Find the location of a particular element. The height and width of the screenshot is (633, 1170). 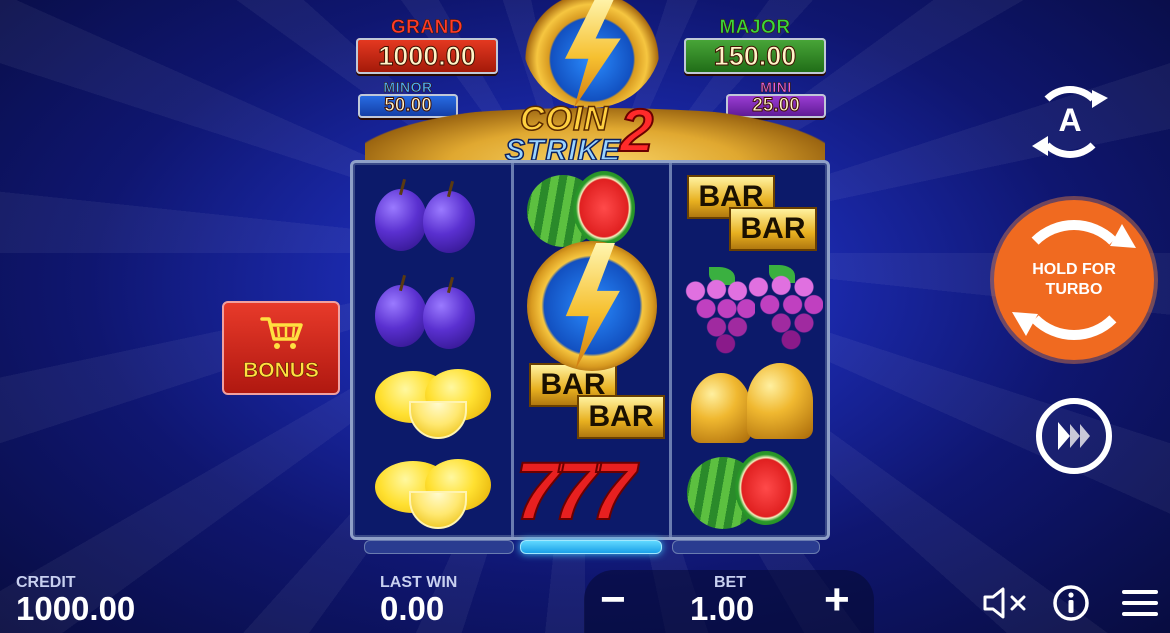

reel-indicators is located at coordinates (590, 547).